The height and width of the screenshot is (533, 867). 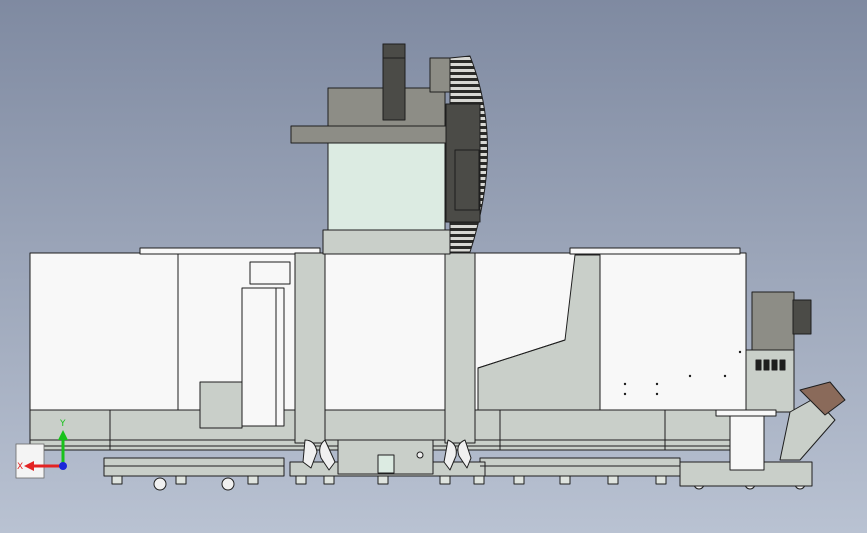 What do you see at coordinates (773, 321) in the screenshot?
I see `conveyor-tower` at bounding box center [773, 321].